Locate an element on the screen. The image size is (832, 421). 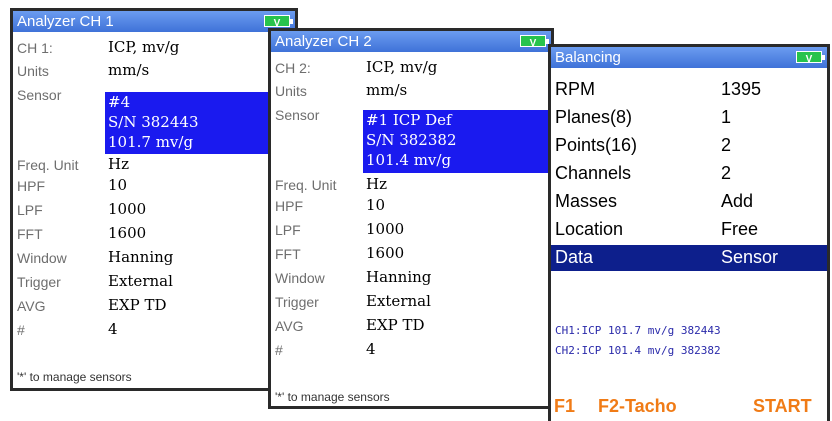
balancing-row-masses: Masses Add is located at coordinates (689, 202).